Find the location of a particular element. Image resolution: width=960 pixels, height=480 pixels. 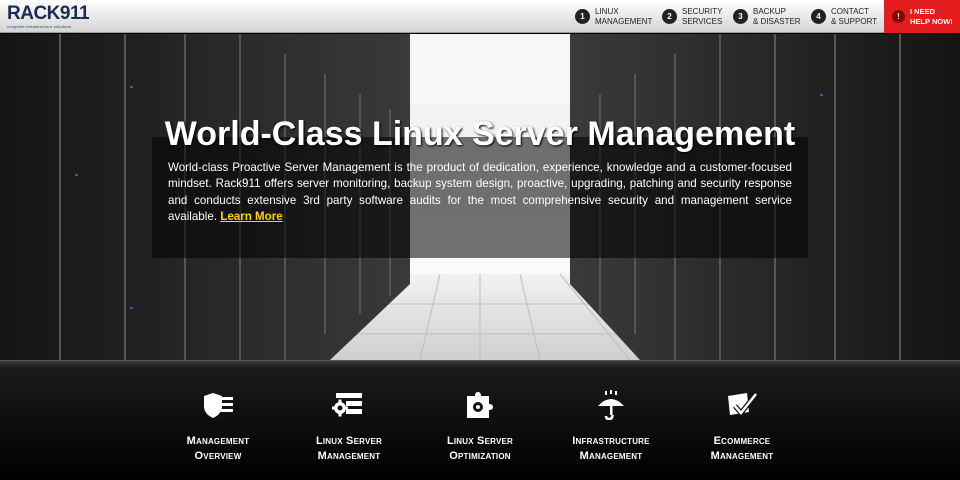

service-label: Linux Server Management is located at coordinates (349, 448).